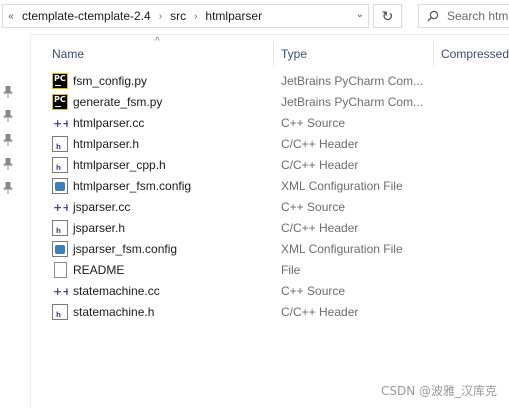 The width and height of the screenshot is (509, 408). Describe the element at coordinates (118, 102) in the screenshot. I see `file-name: generate_fsm.py` at that location.